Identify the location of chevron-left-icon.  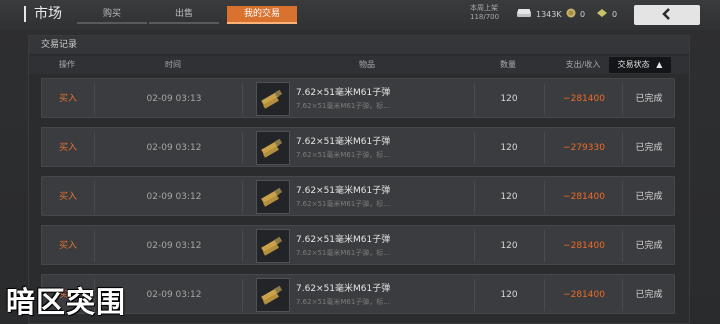
(667, 15).